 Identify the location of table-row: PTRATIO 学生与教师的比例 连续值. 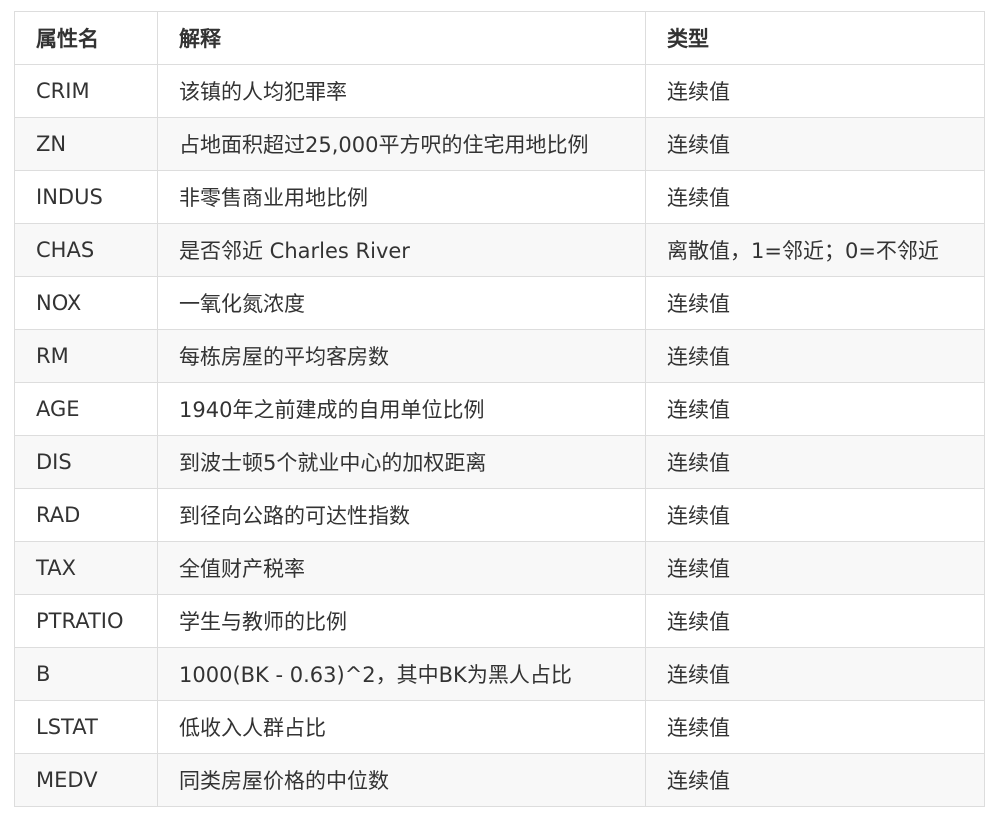
(499, 621).